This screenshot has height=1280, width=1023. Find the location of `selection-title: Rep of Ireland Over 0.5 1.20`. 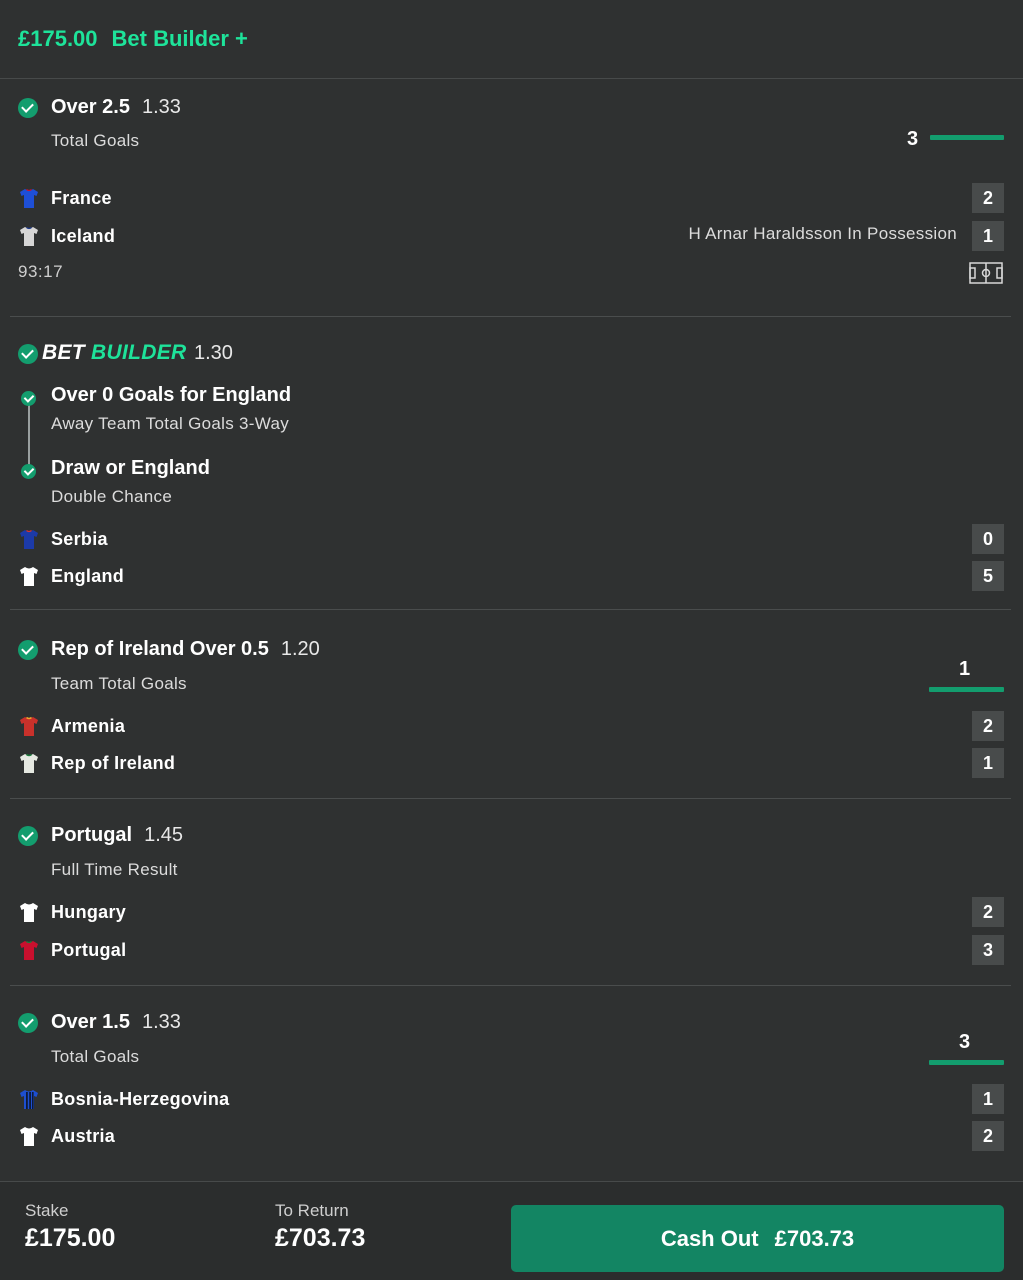

selection-title: Rep of Ireland Over 0.5 1.20 is located at coordinates (185, 649).